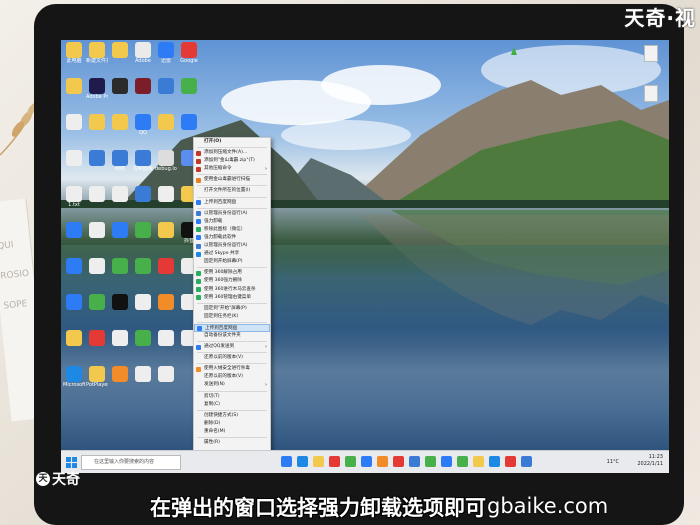 This screenshot has height=525, width=700. I want to click on context-menu-item: 通过 Skype 共享, so click(232, 254).